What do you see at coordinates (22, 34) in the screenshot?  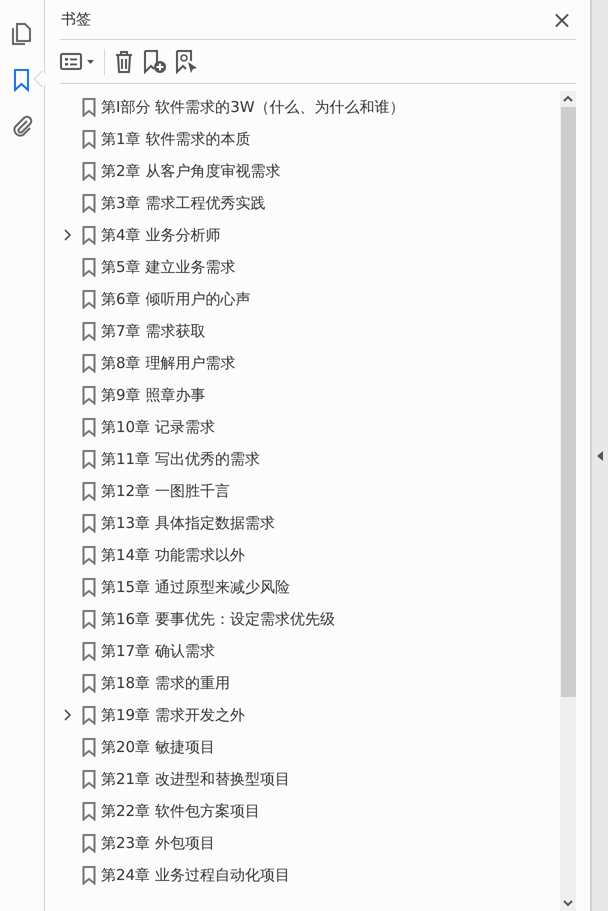 I see `pages-icon` at bounding box center [22, 34].